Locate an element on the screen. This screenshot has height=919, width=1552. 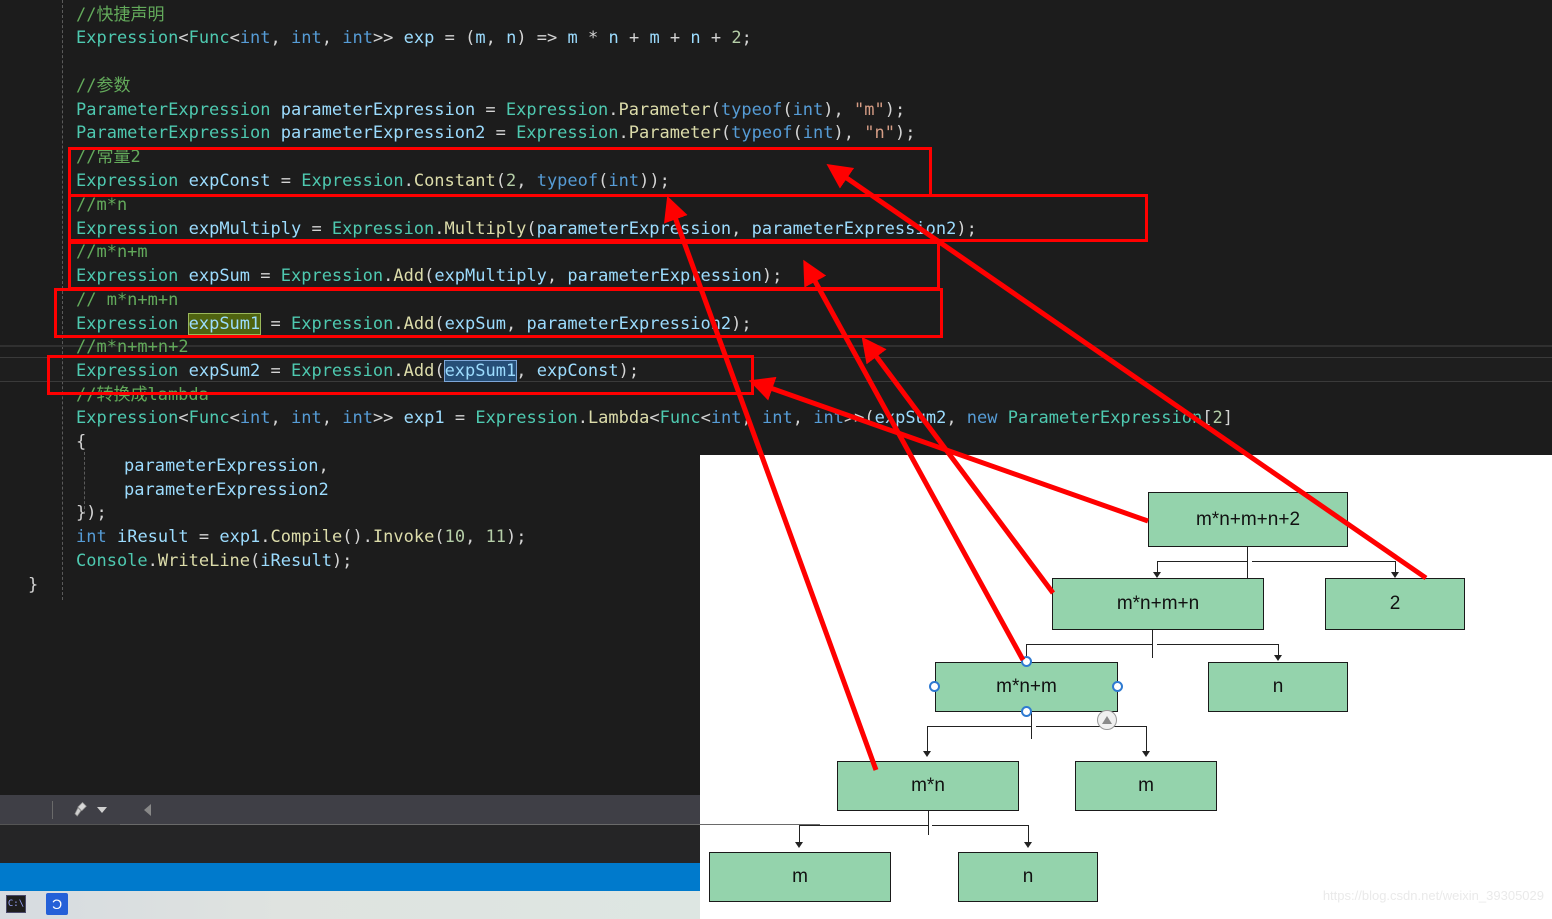
taskbar: C:\ Ɔ is located at coordinates (350, 905).